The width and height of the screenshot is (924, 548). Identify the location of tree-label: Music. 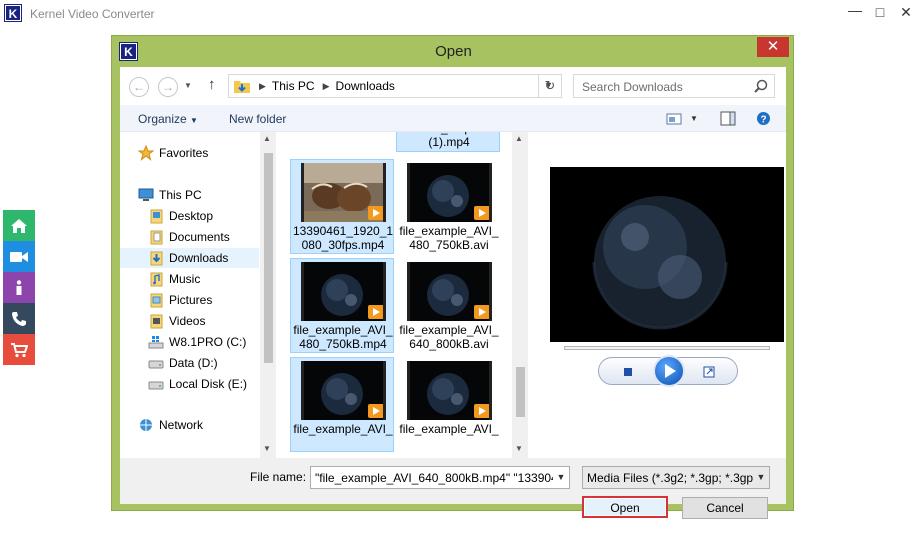
(185, 279).